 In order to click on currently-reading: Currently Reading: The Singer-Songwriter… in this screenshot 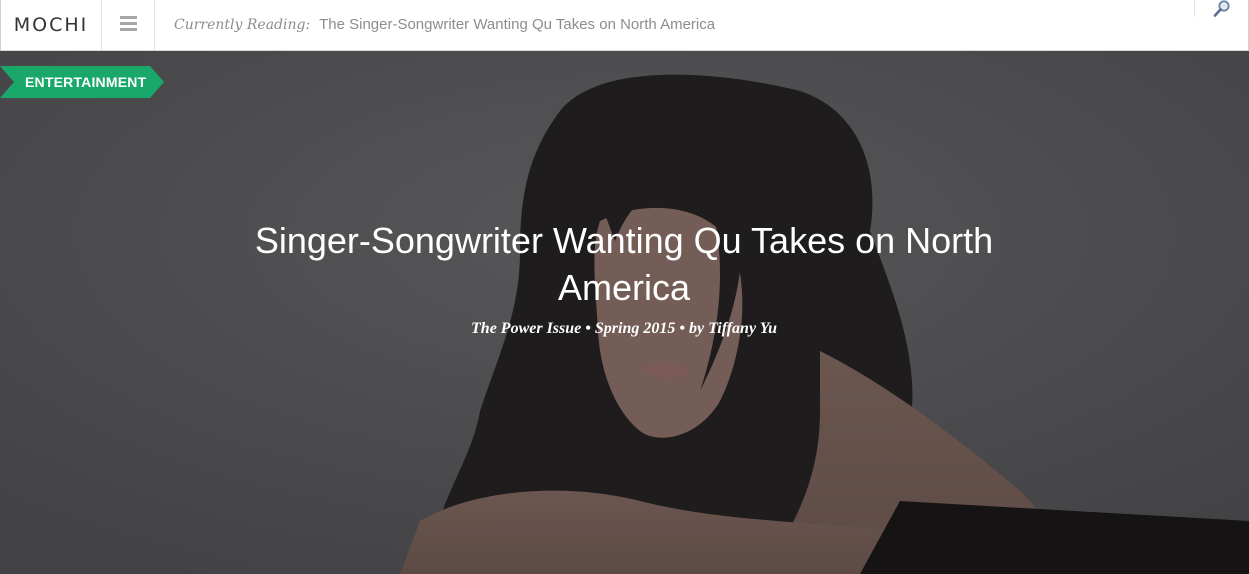, I will do `click(444, 24)`.